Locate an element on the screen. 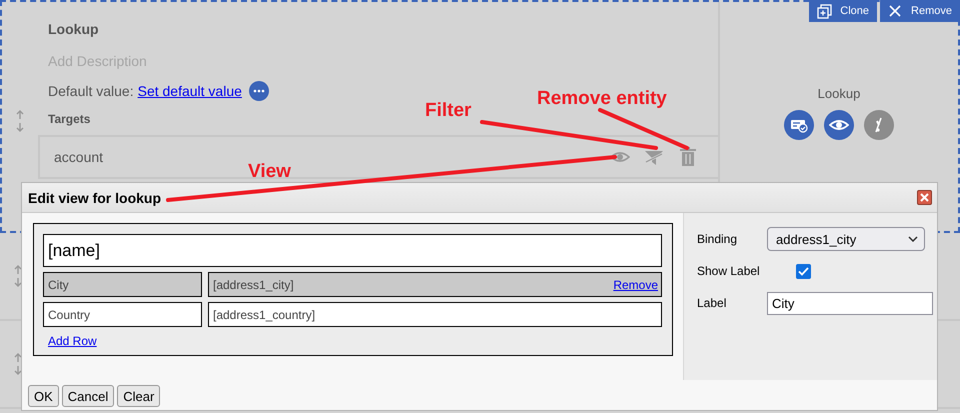  dropdown-value: address1_city is located at coordinates (817, 239).